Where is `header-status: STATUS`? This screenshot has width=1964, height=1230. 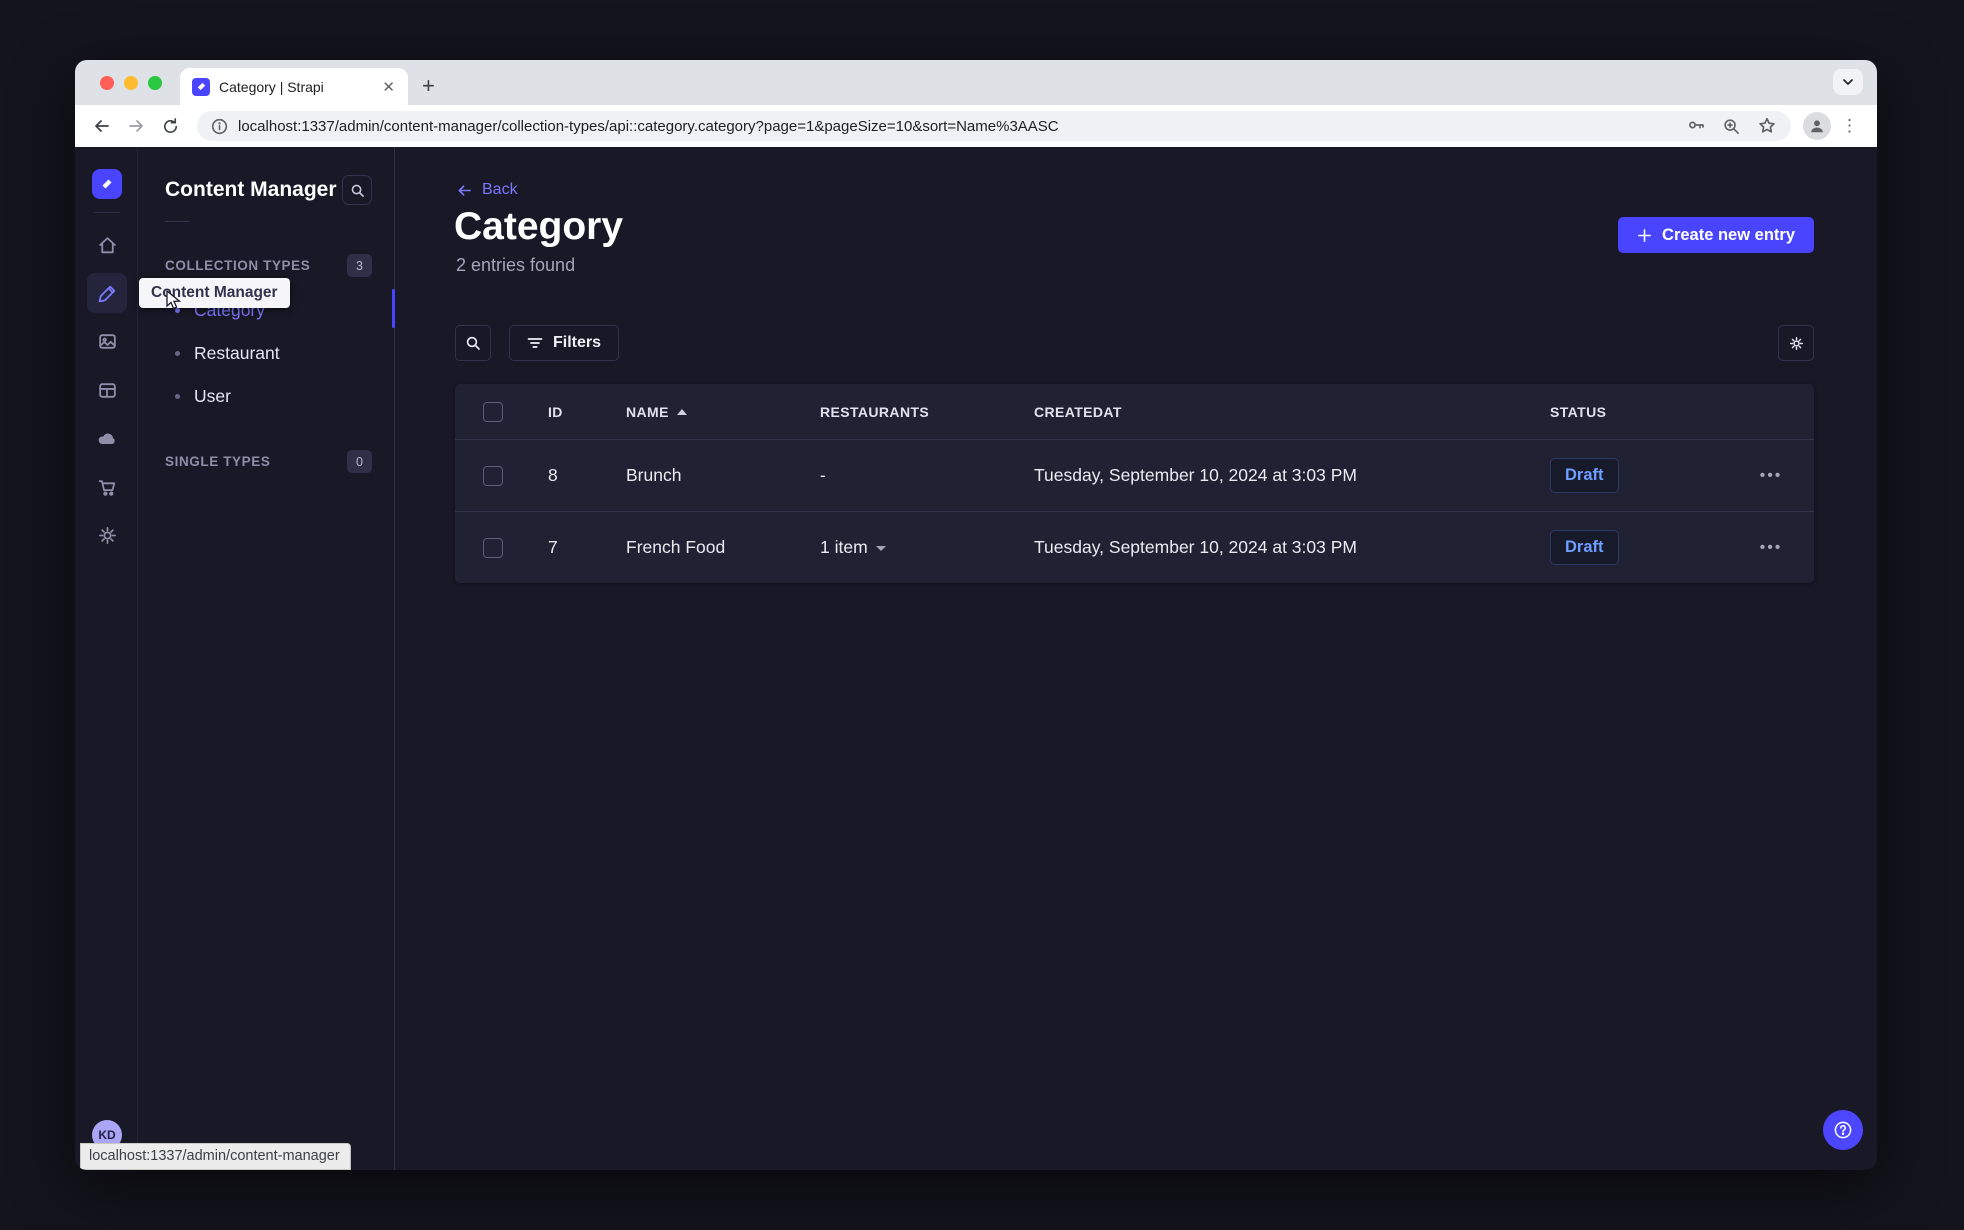 header-status: STATUS is located at coordinates (1635, 412).